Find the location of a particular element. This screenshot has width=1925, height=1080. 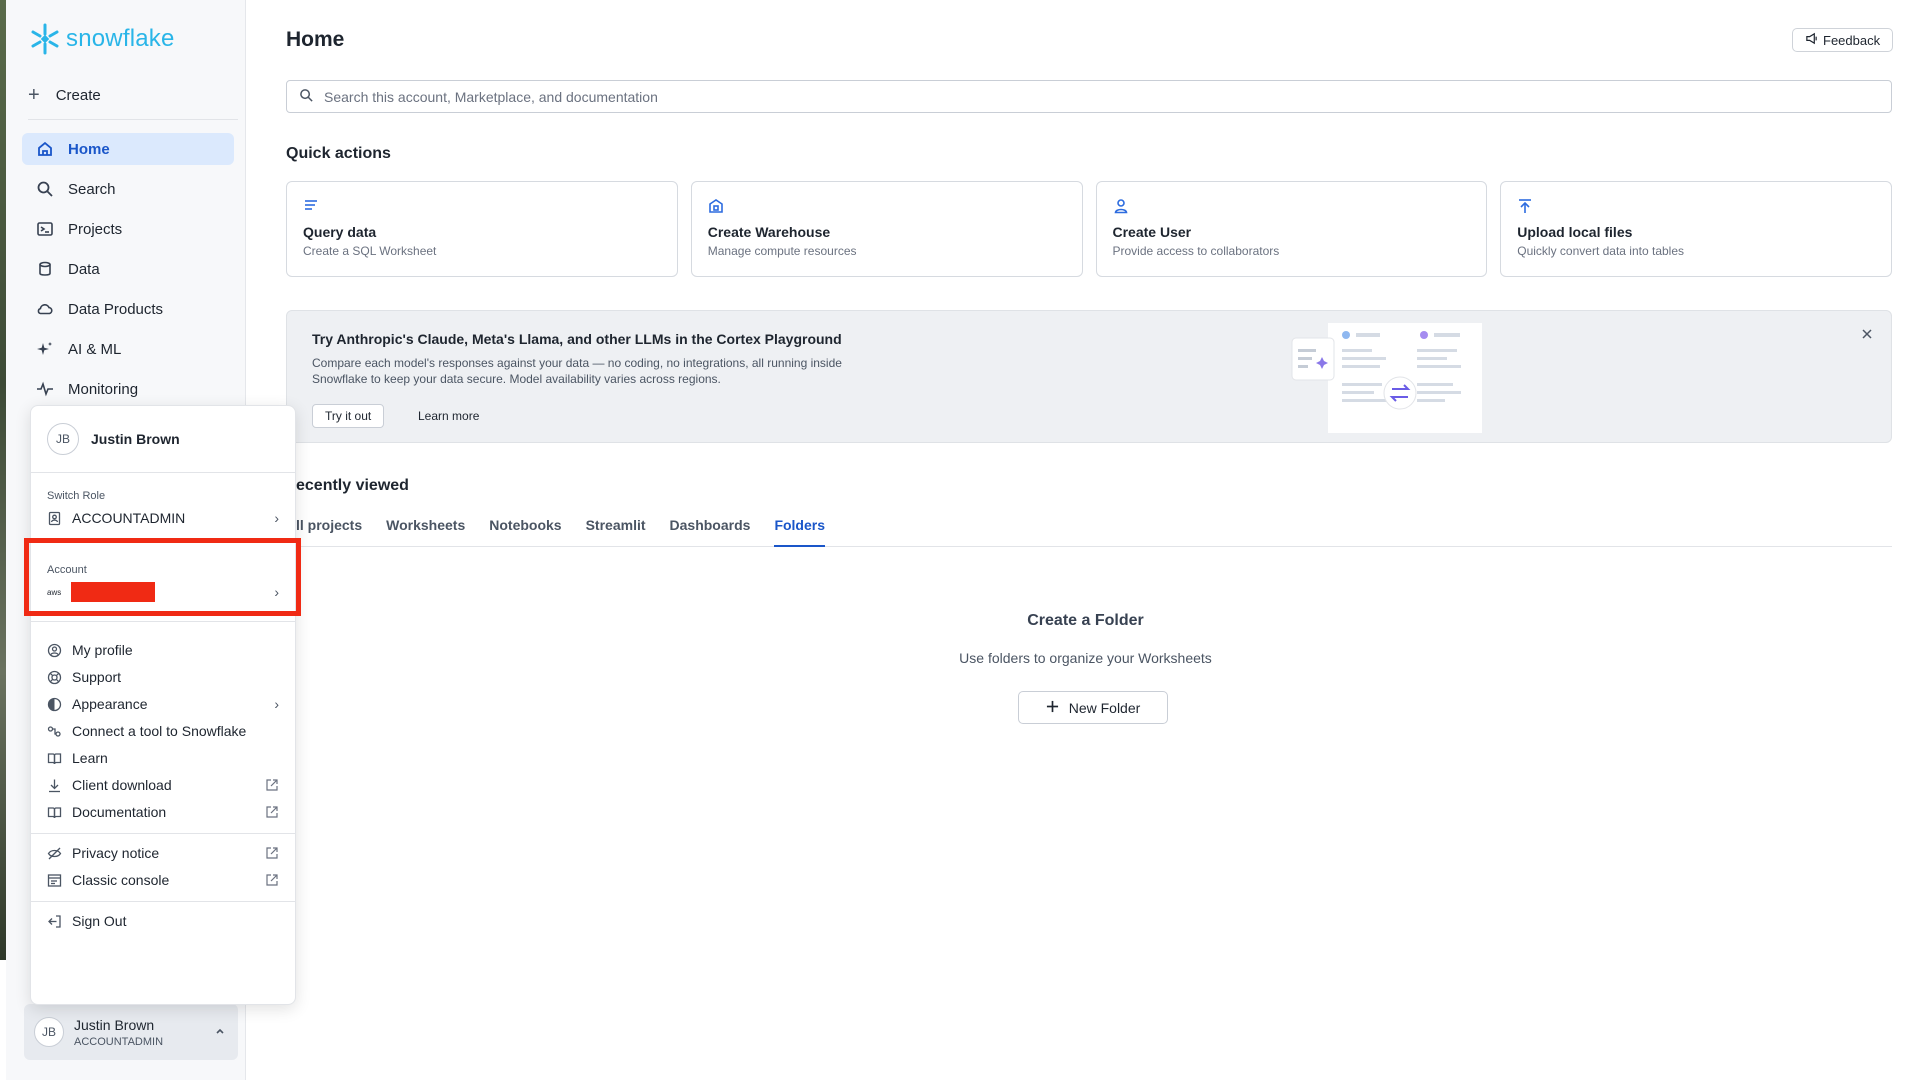

user-menu-toggle: JB Justin Brown ACCOUNTADMIN is located at coordinates (131, 1032).